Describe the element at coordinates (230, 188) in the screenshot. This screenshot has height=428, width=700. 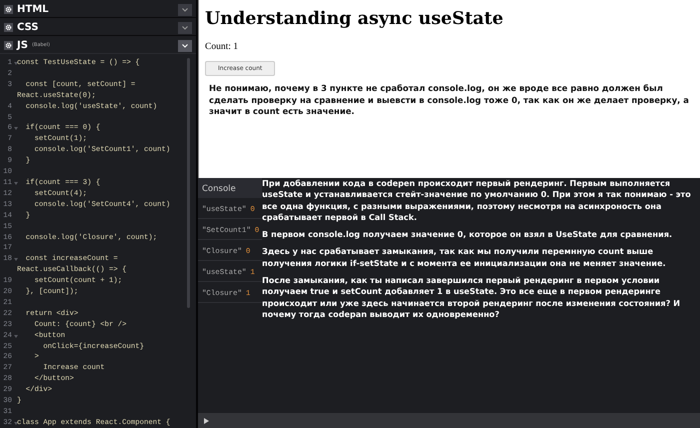
I see `console-title: Console` at that location.